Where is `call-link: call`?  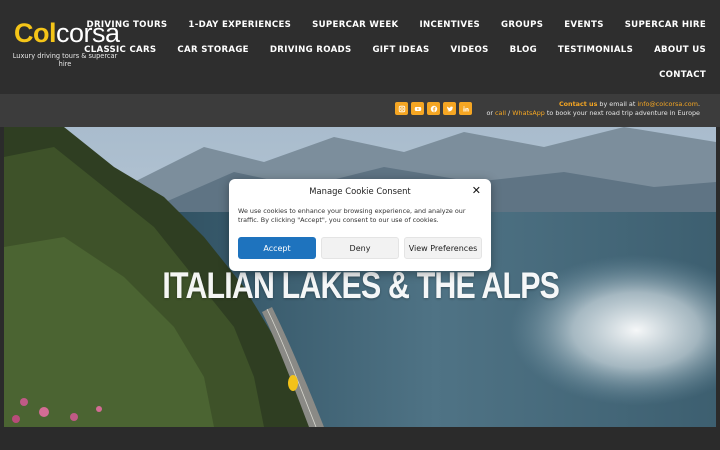
call-link: call is located at coordinates (500, 113).